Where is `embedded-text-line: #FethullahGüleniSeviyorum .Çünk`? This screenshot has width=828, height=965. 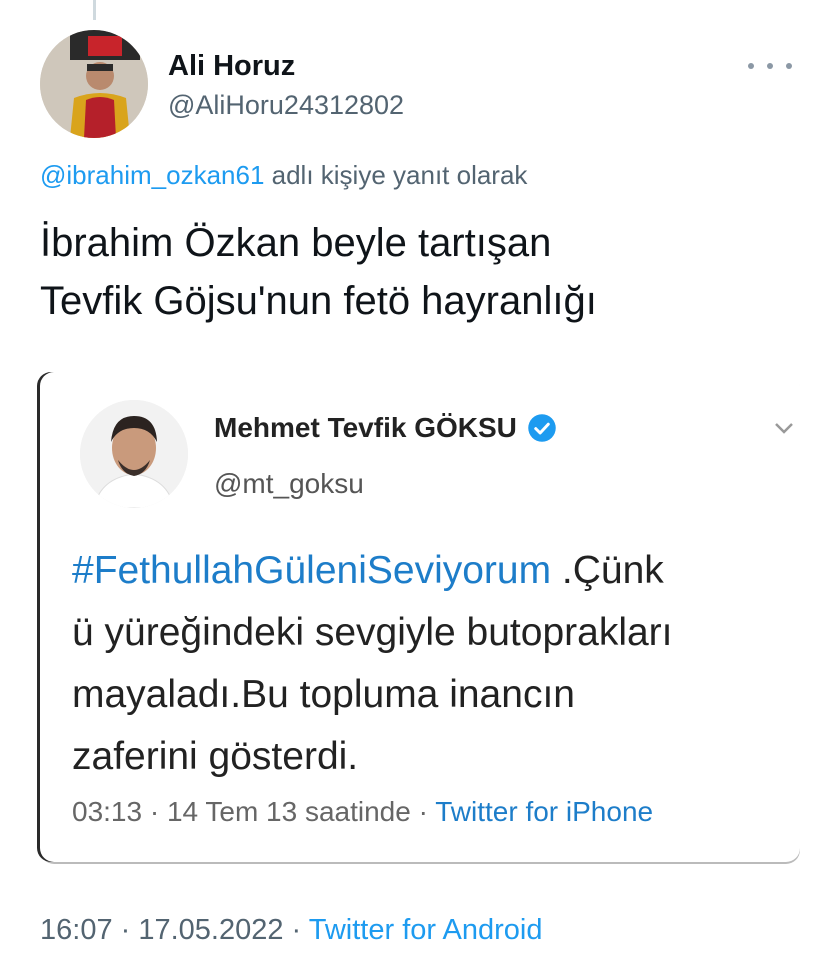
embedded-text-line: #FethullahGüleniSeviyorum .Çünk is located at coordinates (436, 571).